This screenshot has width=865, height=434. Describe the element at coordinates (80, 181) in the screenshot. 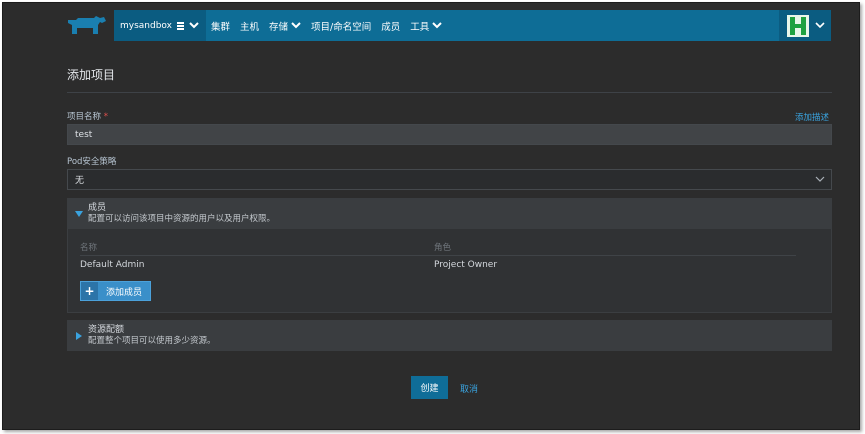

I see `pod-policy-value: 无` at that location.